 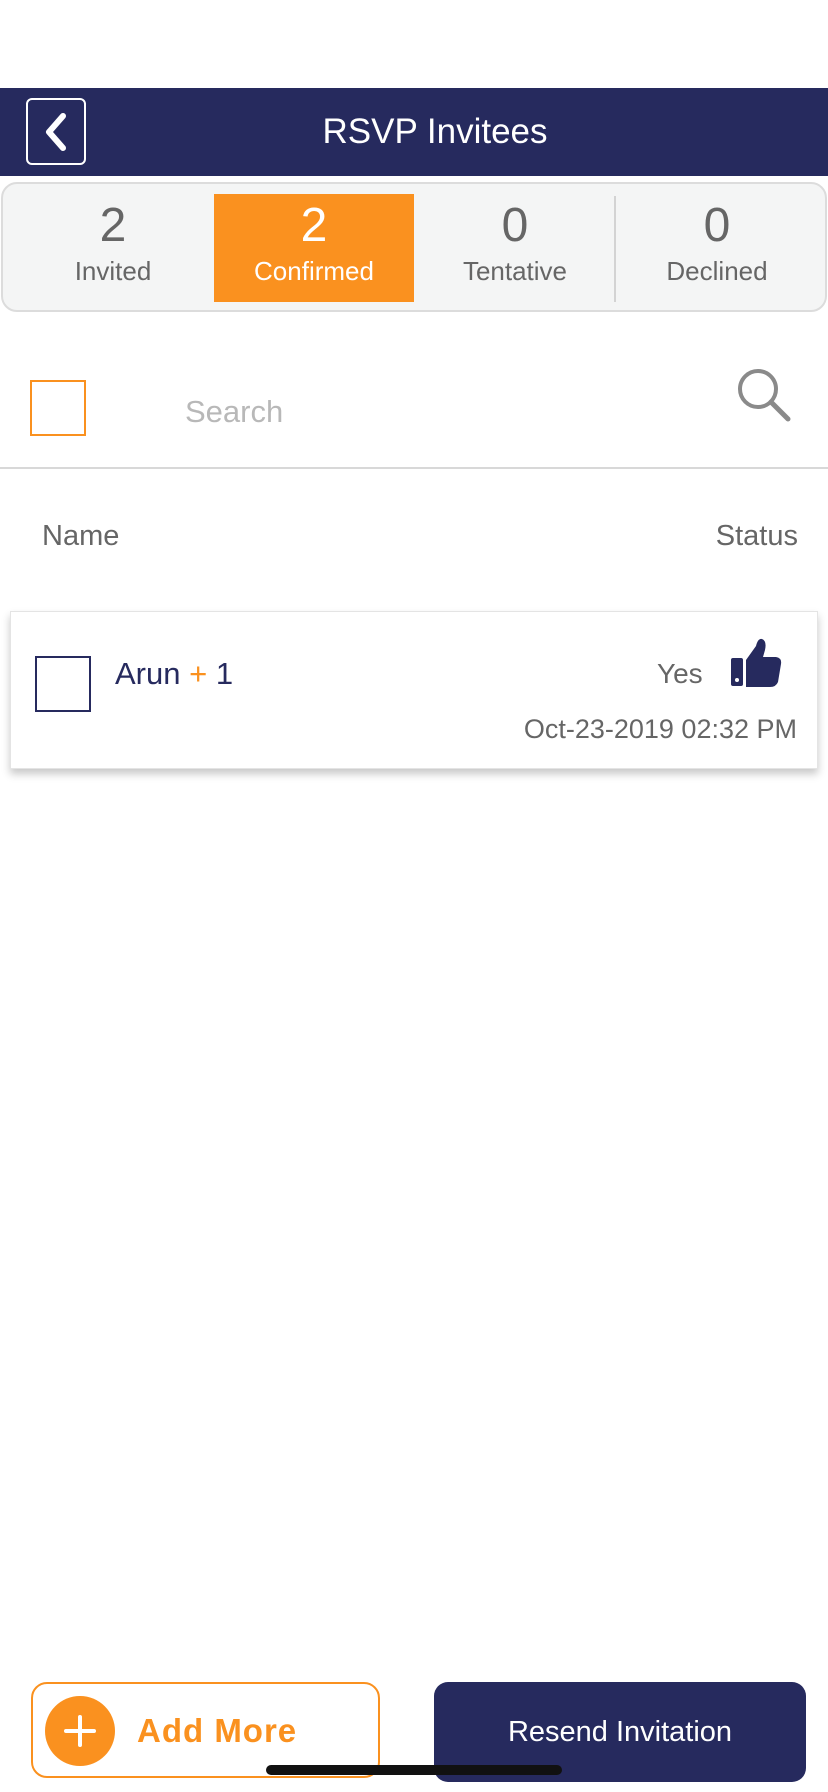 I want to click on stat-confirmed: 2 Confirmed, so click(x=314, y=248).